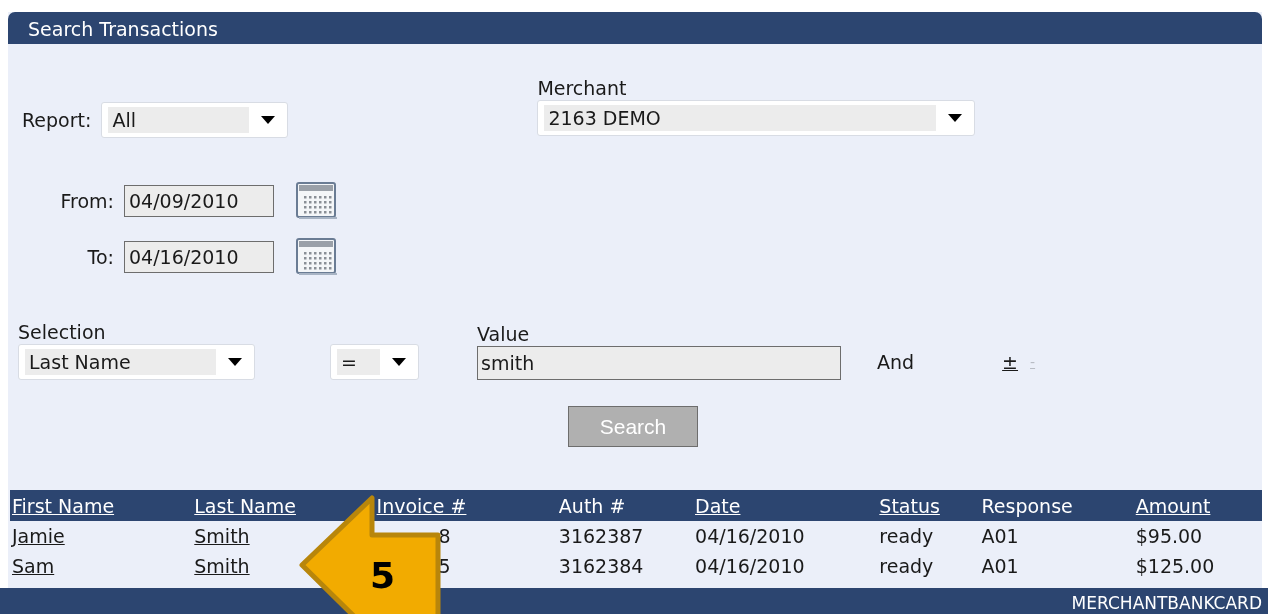 Image resolution: width=1268 pixels, height=614 pixels. Describe the element at coordinates (601, 566) in the screenshot. I see `table-cell: 3162384` at that location.